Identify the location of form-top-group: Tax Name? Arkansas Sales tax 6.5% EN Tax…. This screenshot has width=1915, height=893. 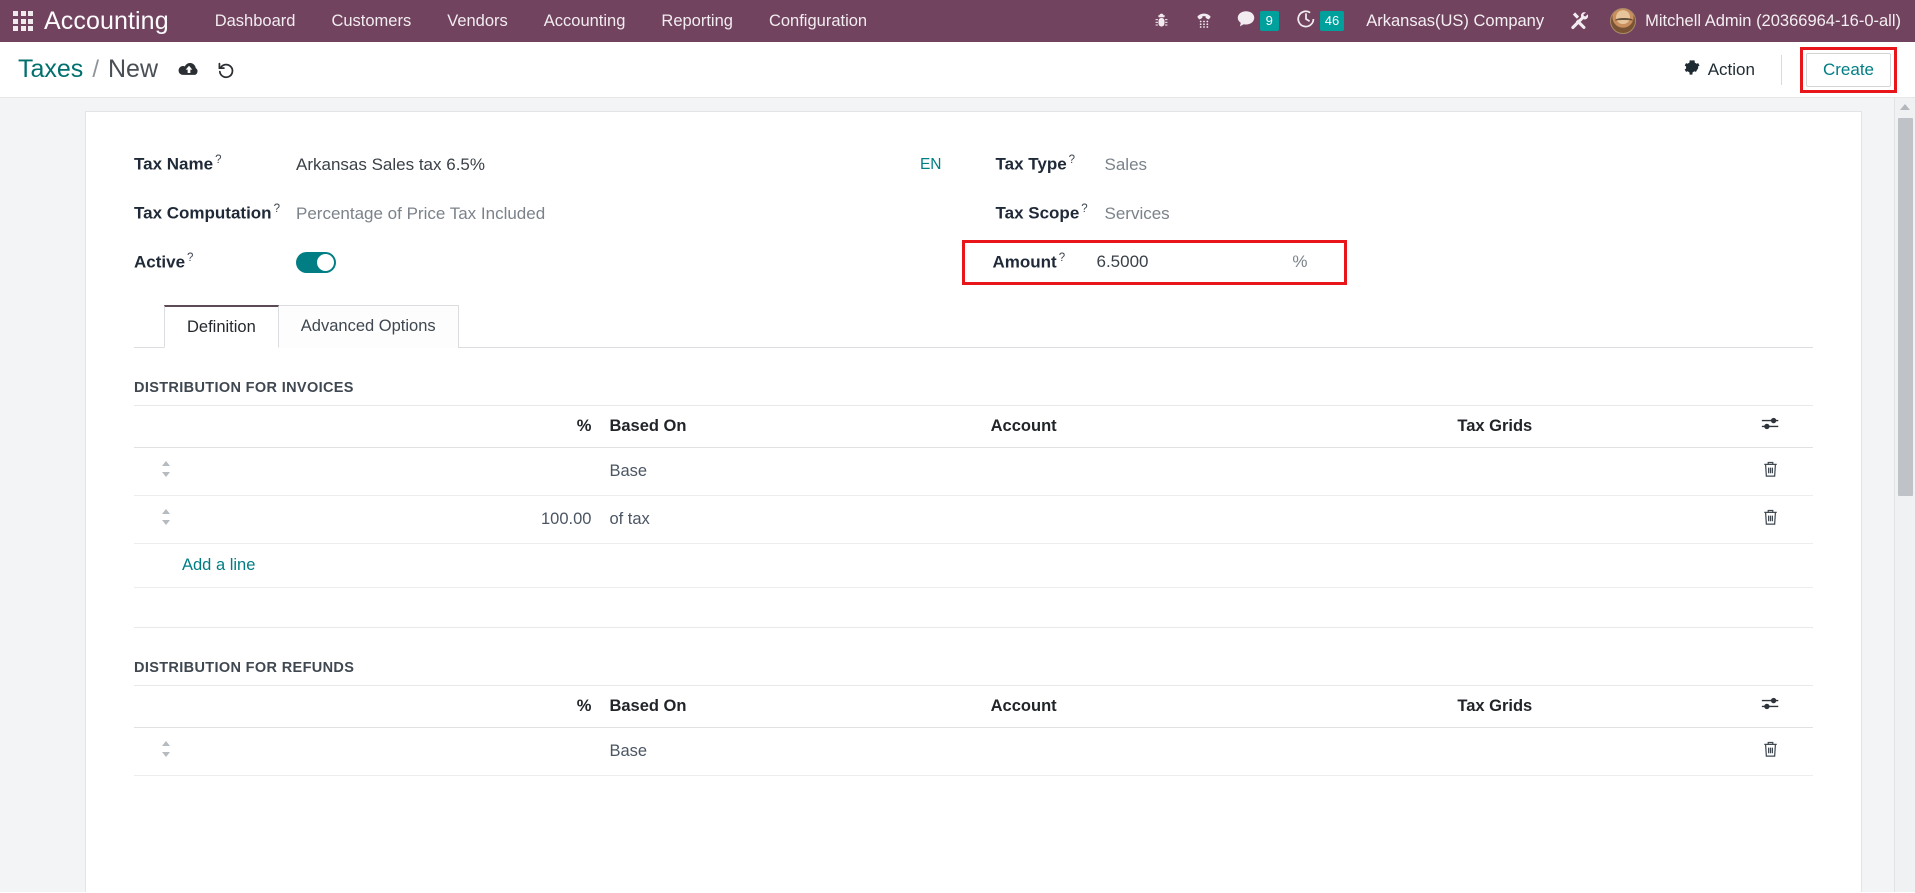
(973, 213).